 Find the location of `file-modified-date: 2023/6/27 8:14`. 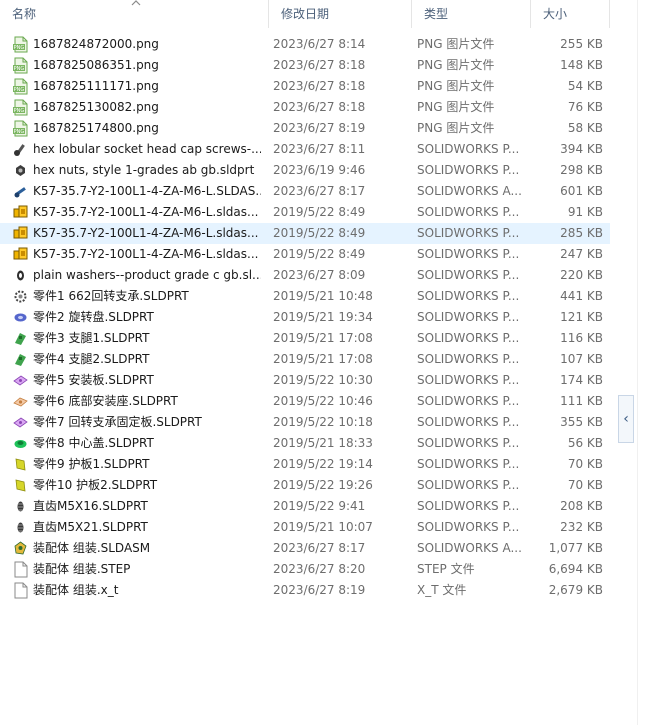

file-modified-date: 2023/6/27 8:14 is located at coordinates (319, 44).